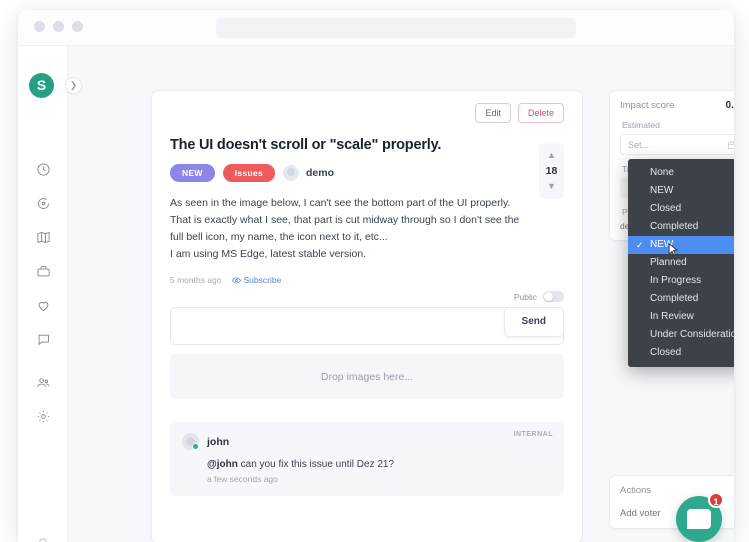 This screenshot has height=542, width=749. Describe the element at coordinates (553, 296) in the screenshot. I see `public-toggle` at that location.